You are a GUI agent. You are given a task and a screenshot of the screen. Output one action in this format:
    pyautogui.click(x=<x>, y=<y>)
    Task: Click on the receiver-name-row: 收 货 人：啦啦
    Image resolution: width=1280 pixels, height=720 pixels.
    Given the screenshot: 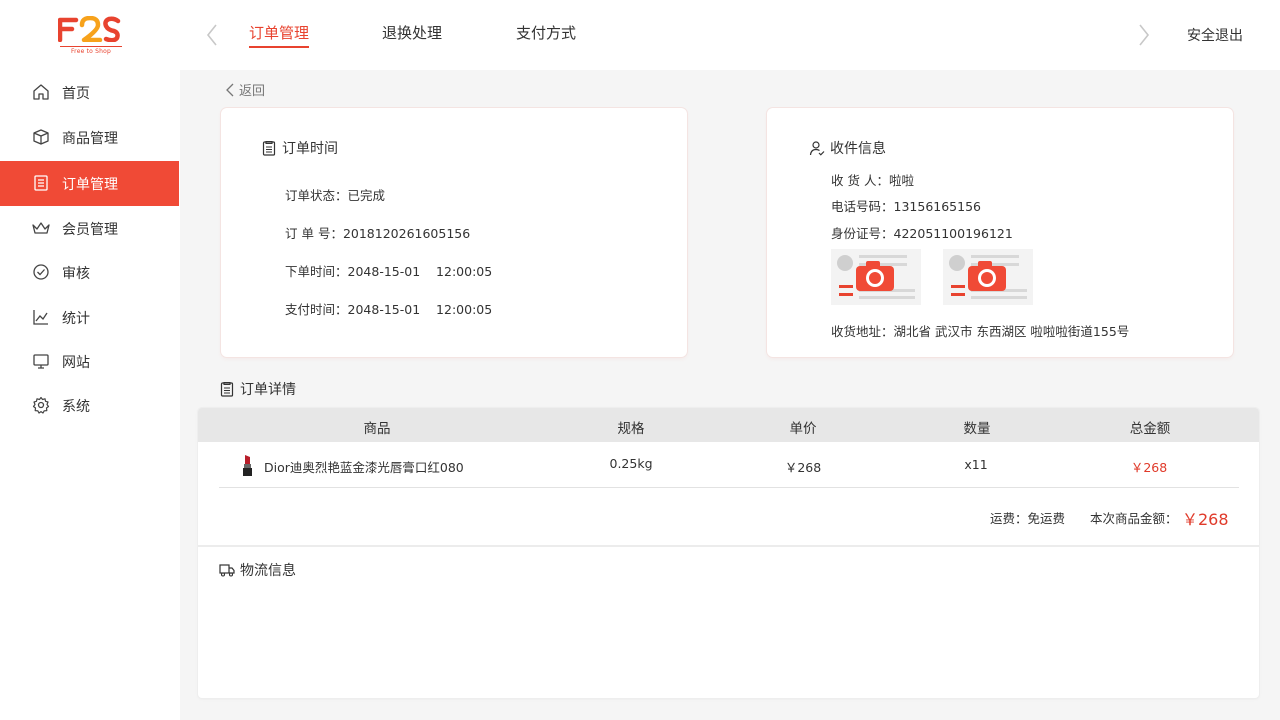 What is the action you would take?
    pyautogui.click(x=872, y=179)
    